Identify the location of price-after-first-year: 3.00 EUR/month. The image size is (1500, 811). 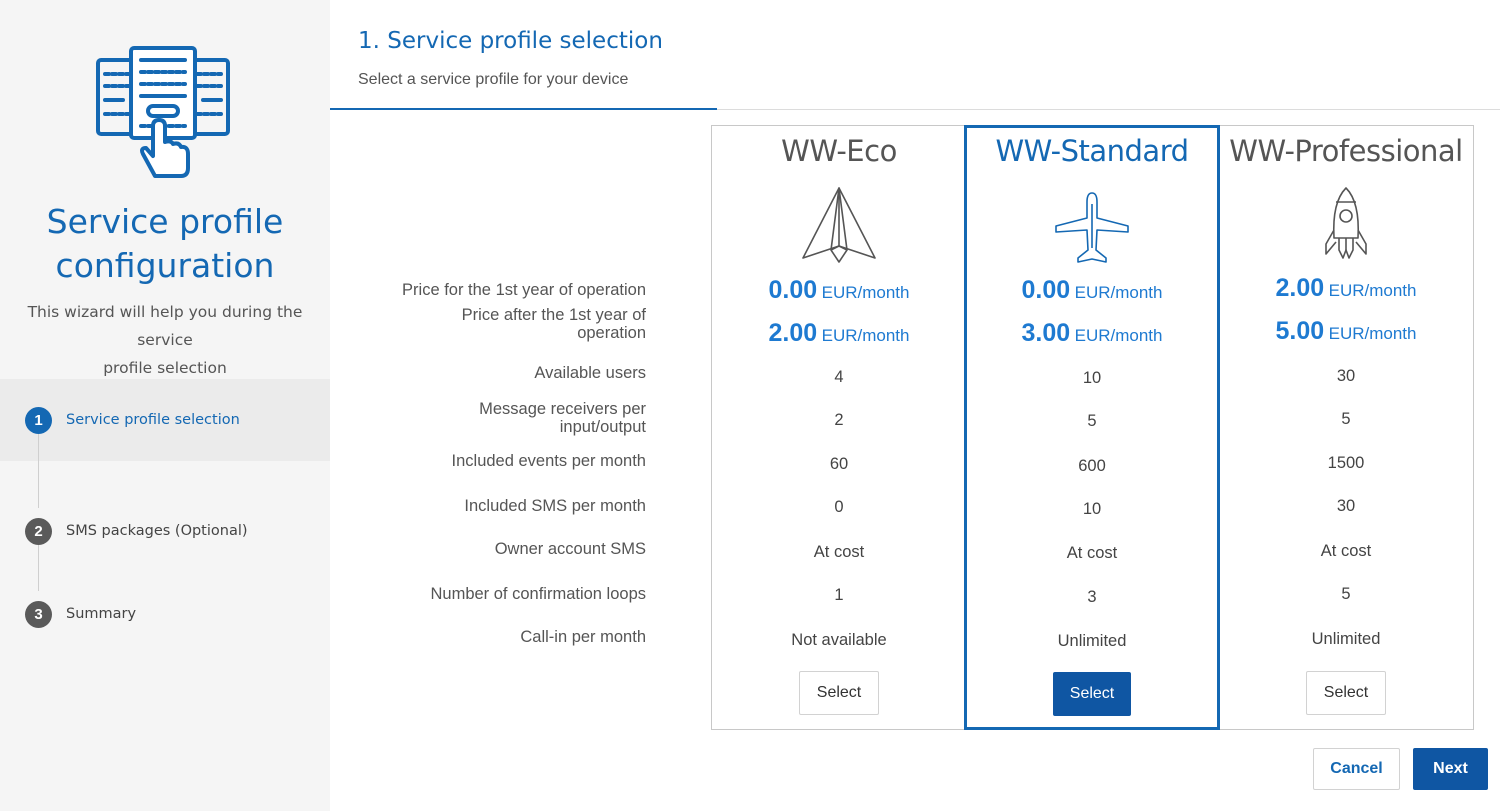
(1092, 333).